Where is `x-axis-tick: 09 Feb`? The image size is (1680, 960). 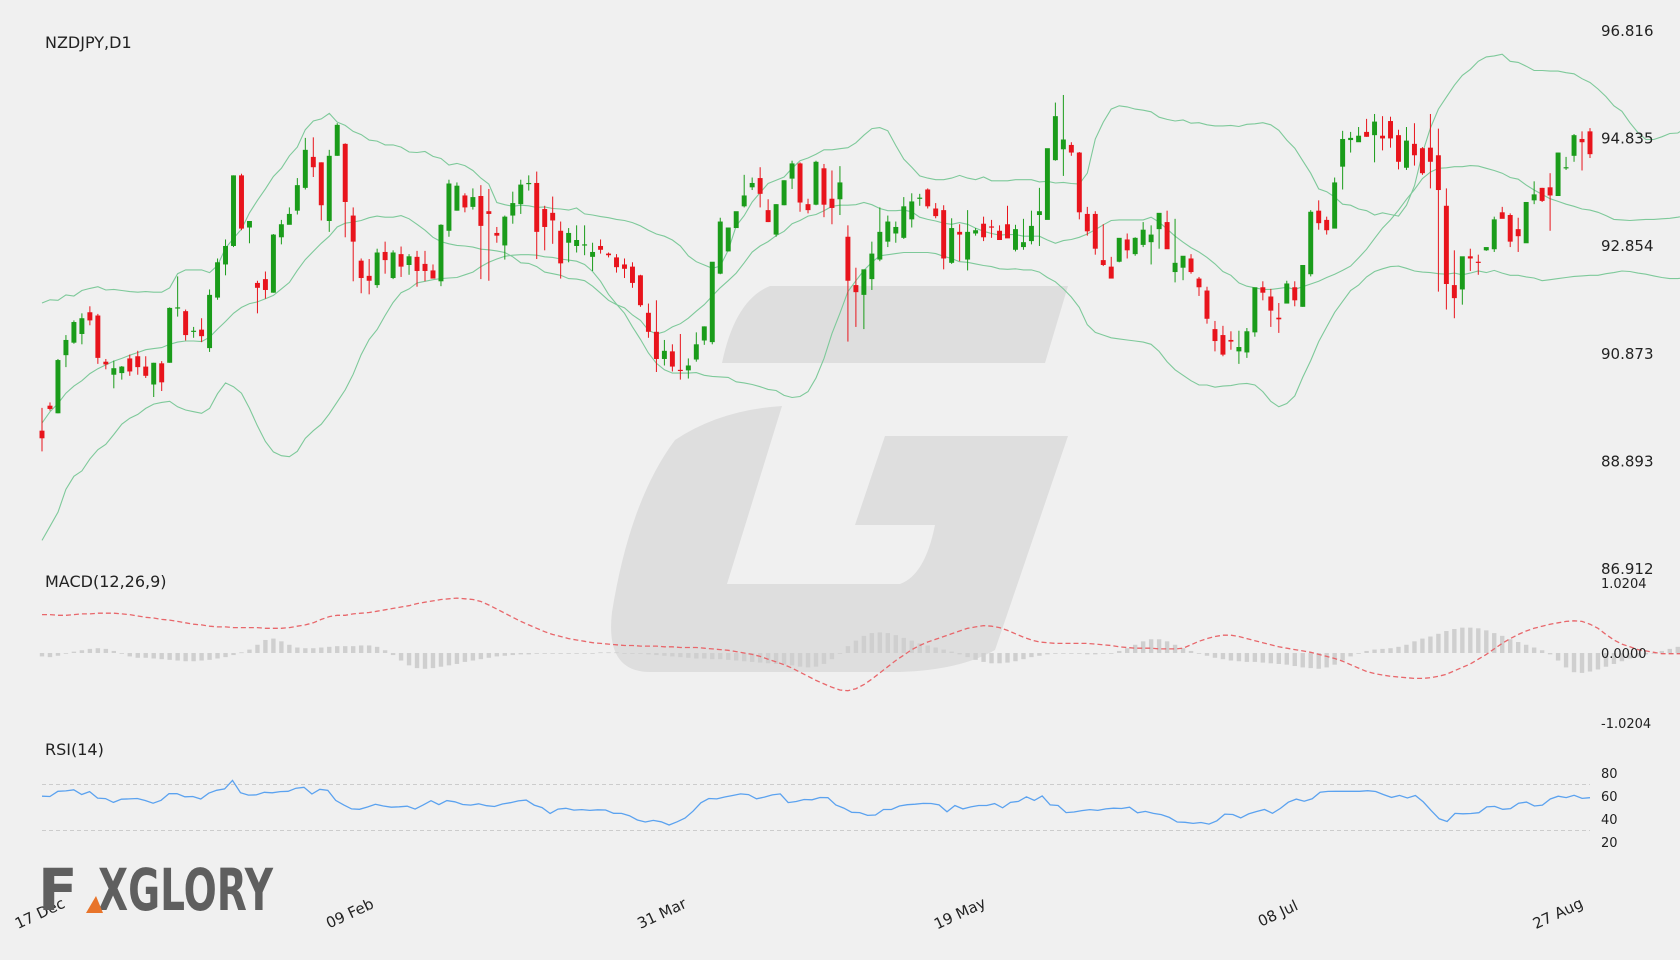 x-axis-tick: 09 Feb is located at coordinates (349, 914).